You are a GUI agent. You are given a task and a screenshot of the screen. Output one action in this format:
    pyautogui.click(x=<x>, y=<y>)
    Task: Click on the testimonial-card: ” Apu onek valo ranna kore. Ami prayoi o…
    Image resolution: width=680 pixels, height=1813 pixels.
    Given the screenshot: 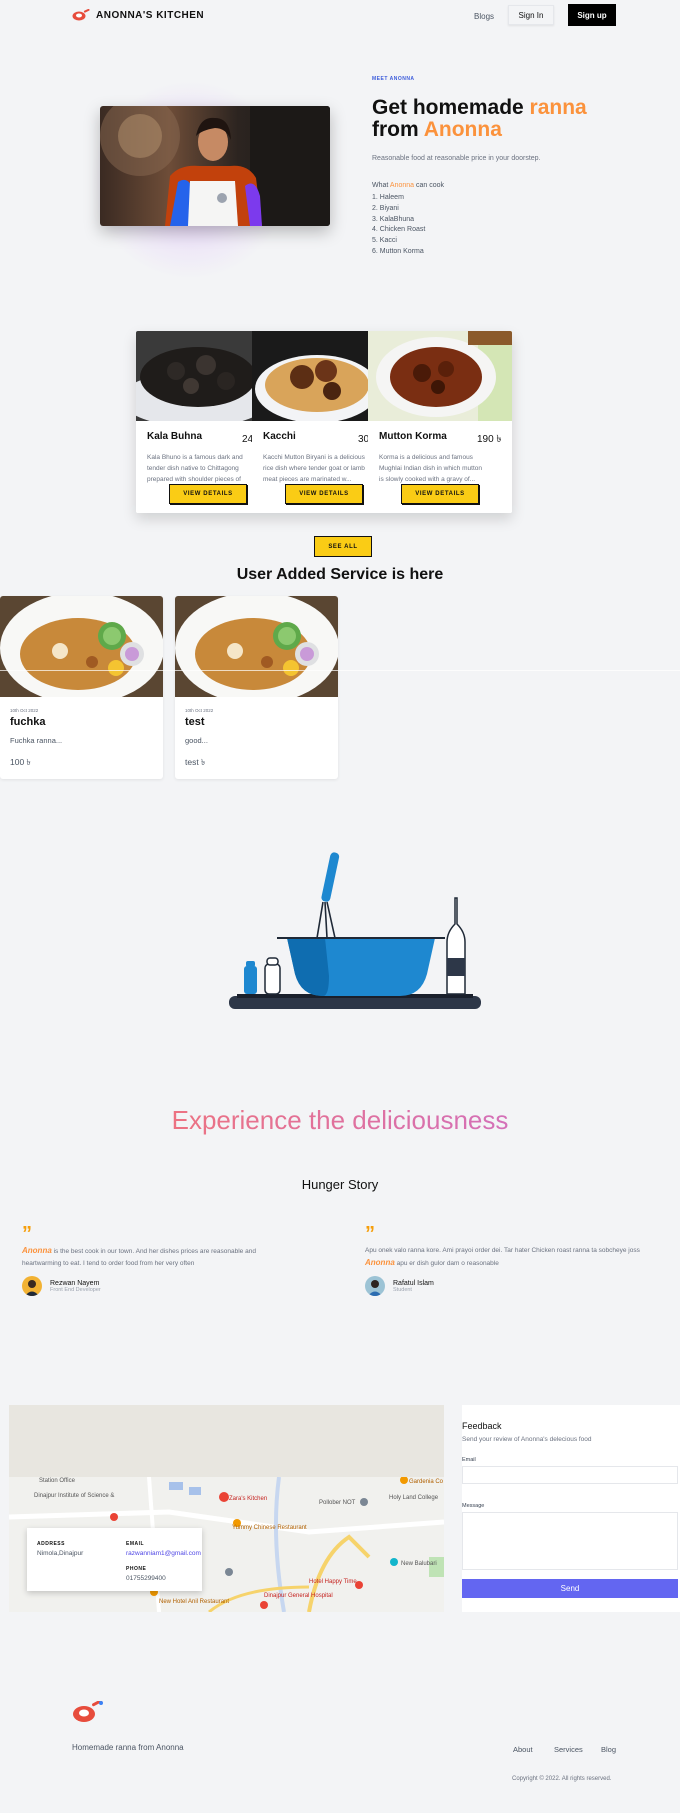 What is the action you would take?
    pyautogui.click(x=510, y=1259)
    